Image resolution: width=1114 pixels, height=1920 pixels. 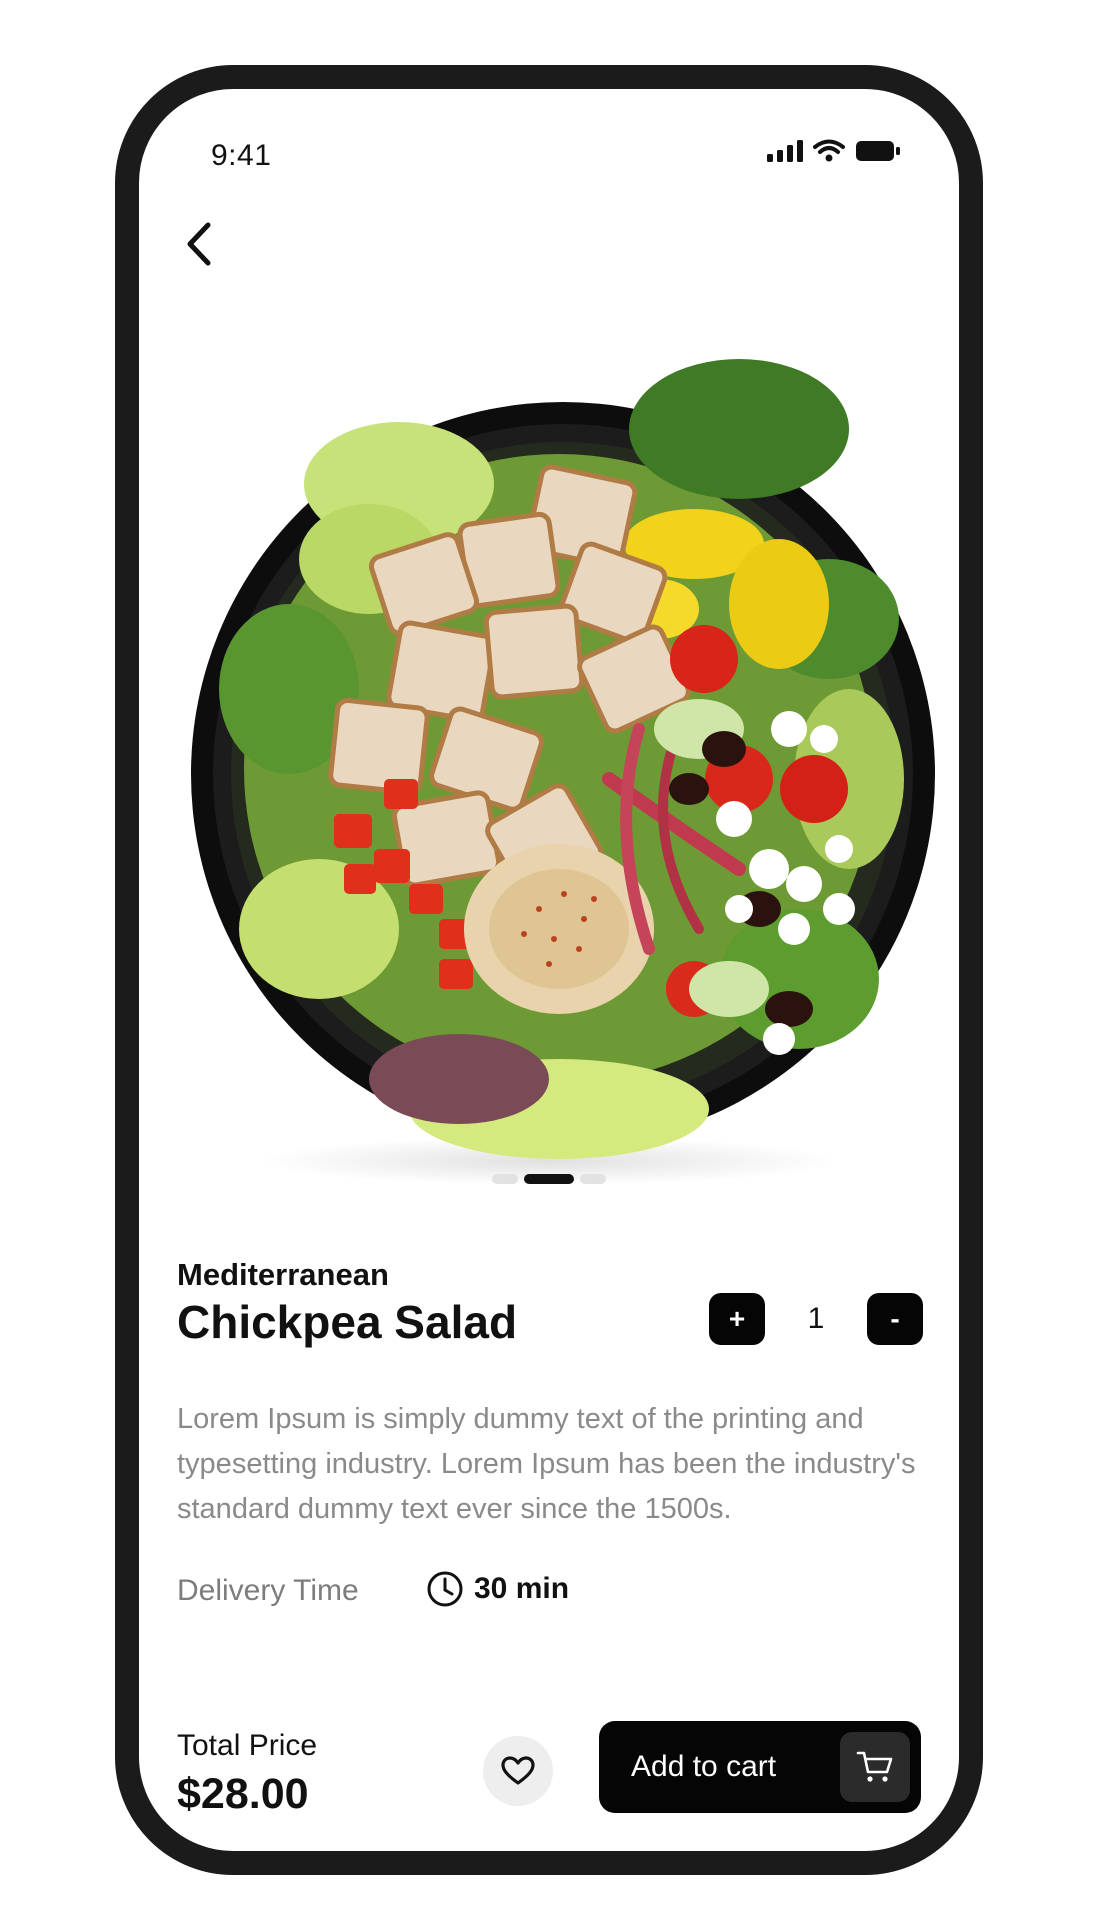 I want to click on cart-icon-container, so click(x=875, y=1767).